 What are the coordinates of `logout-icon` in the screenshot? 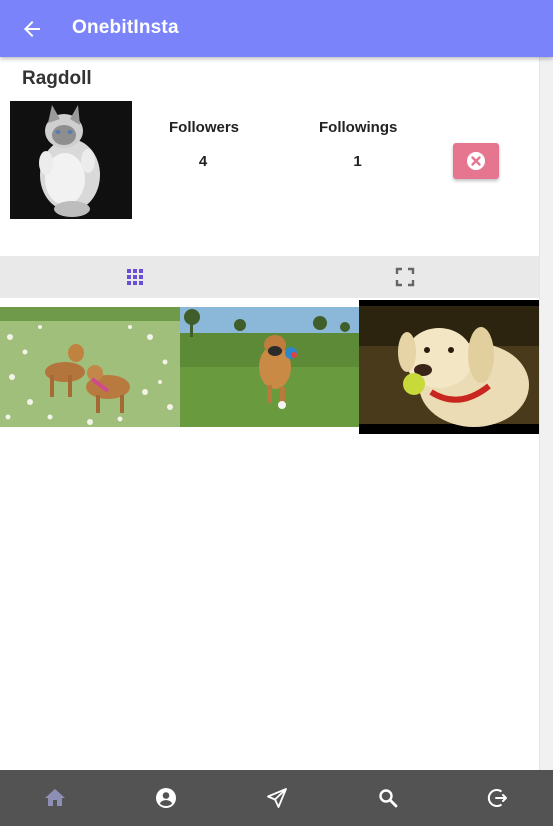 It's located at (497, 798).